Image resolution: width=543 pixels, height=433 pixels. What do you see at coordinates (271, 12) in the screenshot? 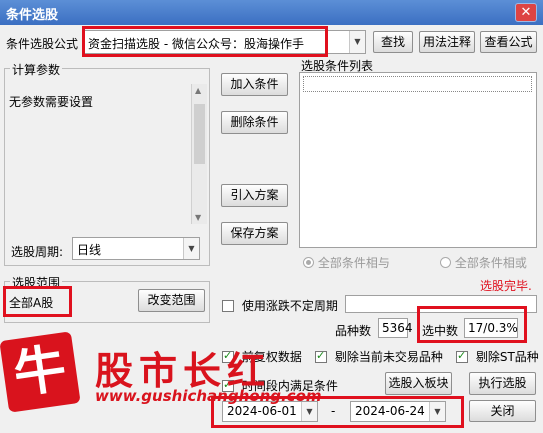
I see `title-bar: 条件选股 ✕` at bounding box center [271, 12].